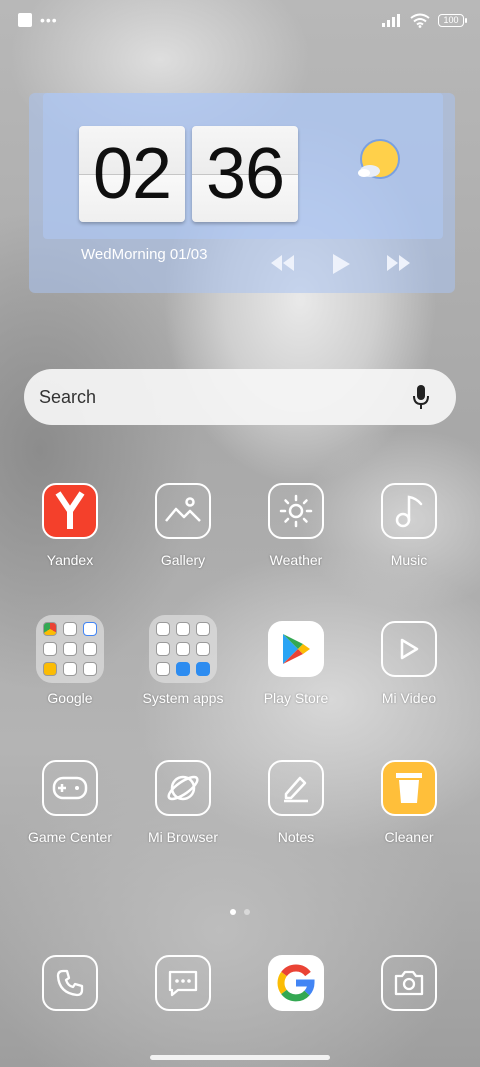 The height and width of the screenshot is (1067, 480). I want to click on wifi-icon, so click(420, 20).